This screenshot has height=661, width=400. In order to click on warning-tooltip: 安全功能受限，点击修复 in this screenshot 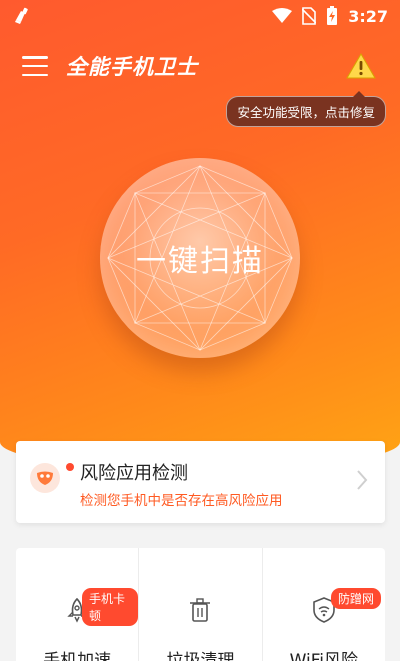, I will do `click(306, 109)`.